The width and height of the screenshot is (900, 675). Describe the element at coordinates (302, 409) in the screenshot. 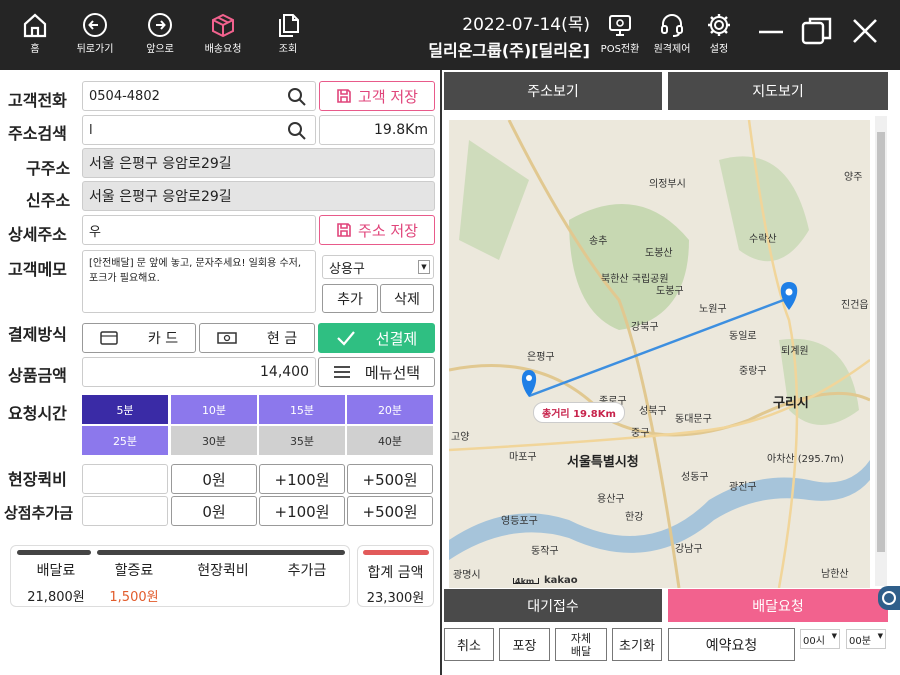

I see `request-time-option: 15분` at that location.